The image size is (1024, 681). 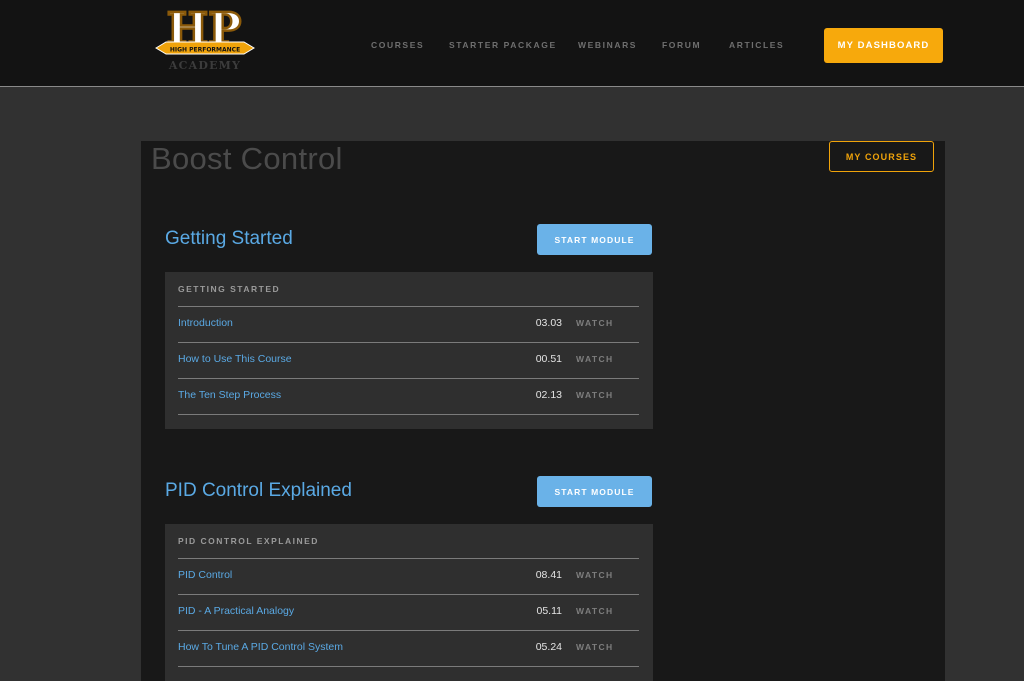 I want to click on nav-articles: ARTICLES, so click(x=756, y=45).